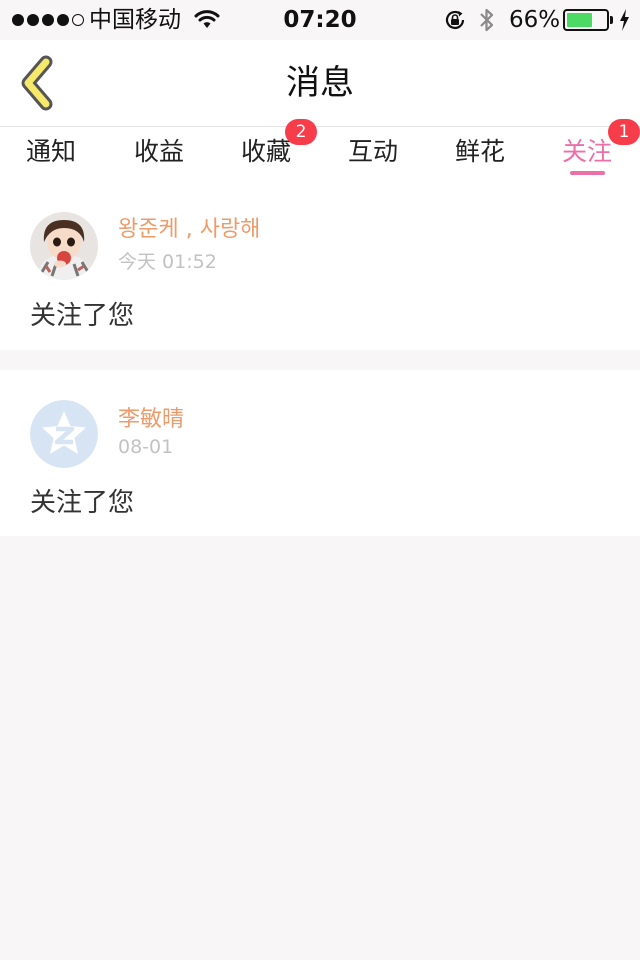 The width and height of the screenshot is (640, 960). What do you see at coordinates (51, 154) in the screenshot?
I see `tab-notifications: 通知` at bounding box center [51, 154].